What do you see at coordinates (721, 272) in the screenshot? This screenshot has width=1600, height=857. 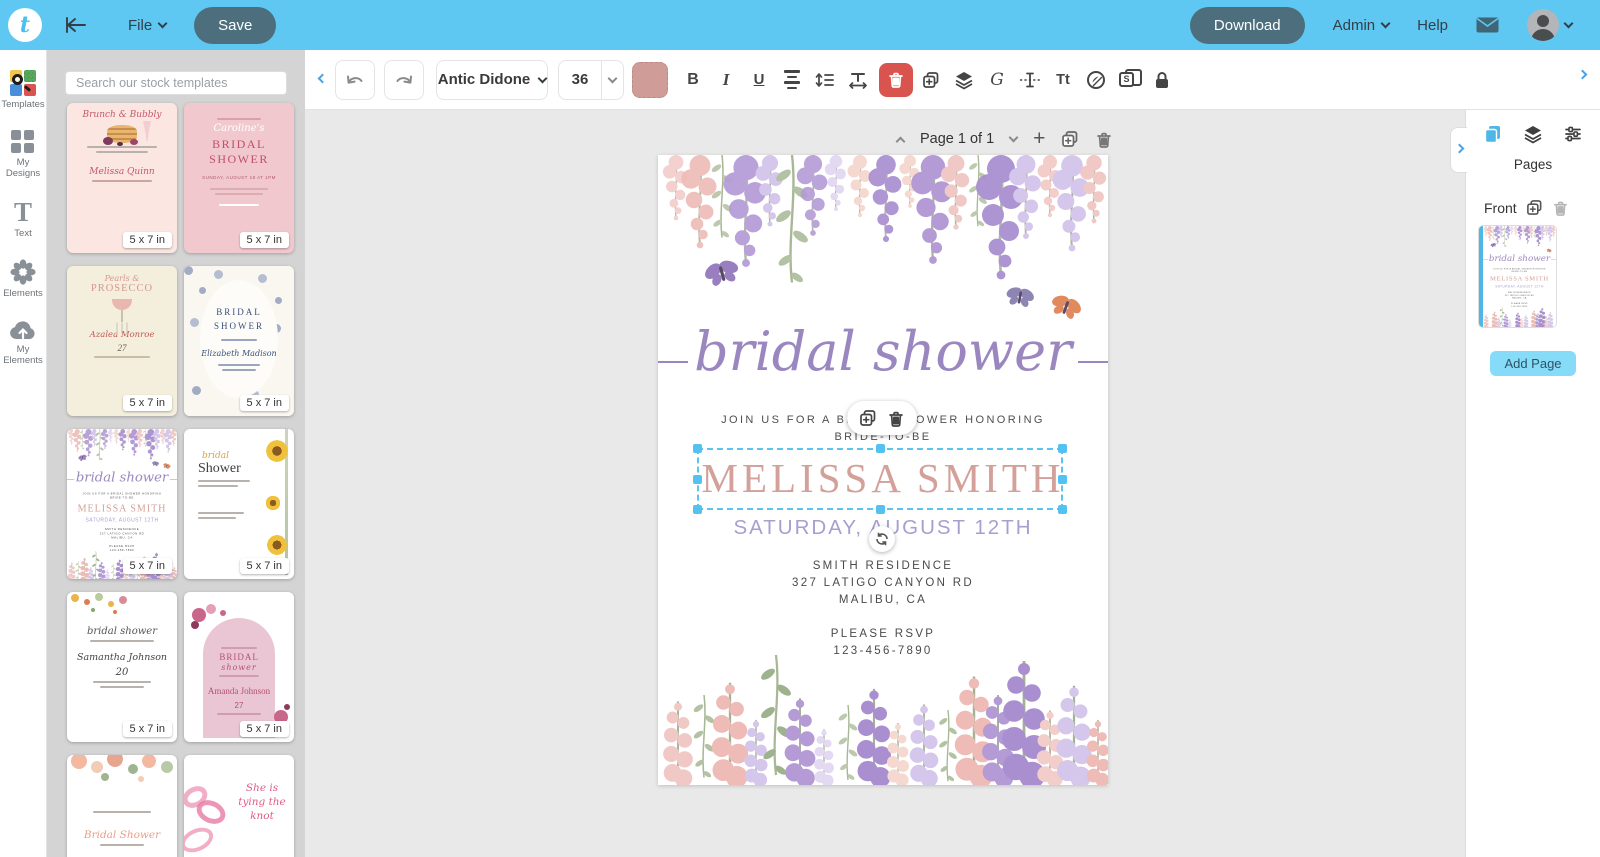 I see `butterfly` at bounding box center [721, 272].